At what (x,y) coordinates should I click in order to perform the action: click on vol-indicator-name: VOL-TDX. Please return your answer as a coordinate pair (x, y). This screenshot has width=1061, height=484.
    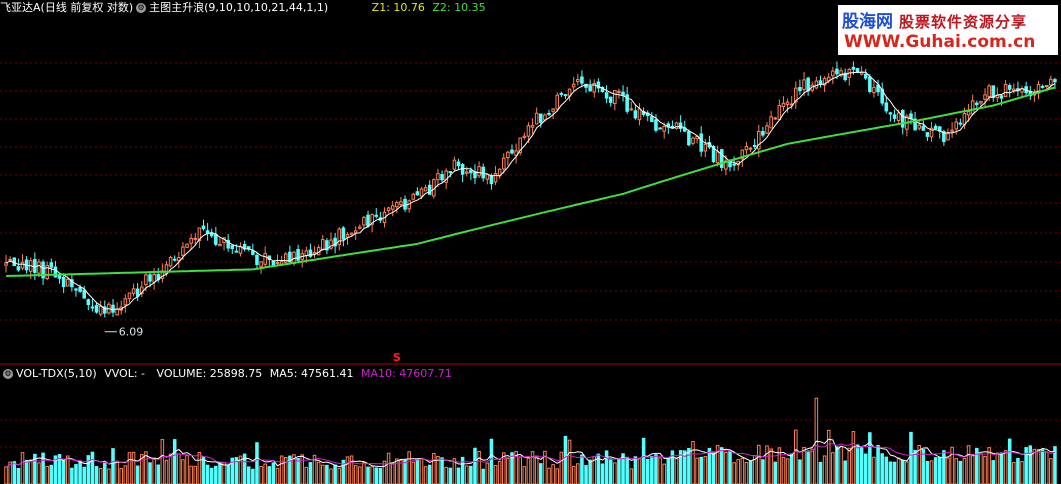
    Looking at the image, I should click on (40, 373).